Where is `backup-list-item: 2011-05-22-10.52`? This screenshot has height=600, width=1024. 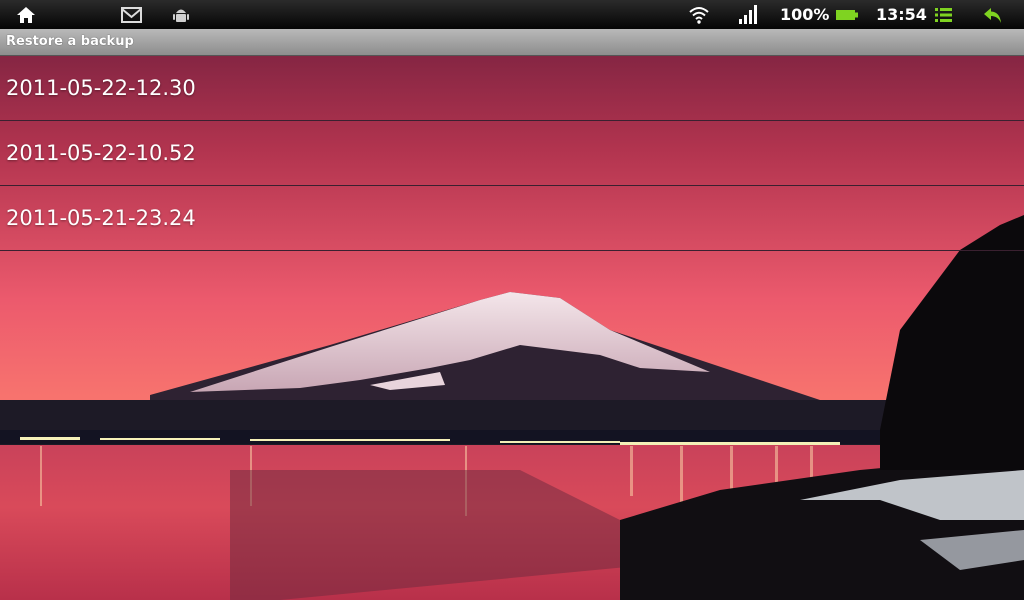
backup-list-item: 2011-05-22-10.52 is located at coordinates (512, 153).